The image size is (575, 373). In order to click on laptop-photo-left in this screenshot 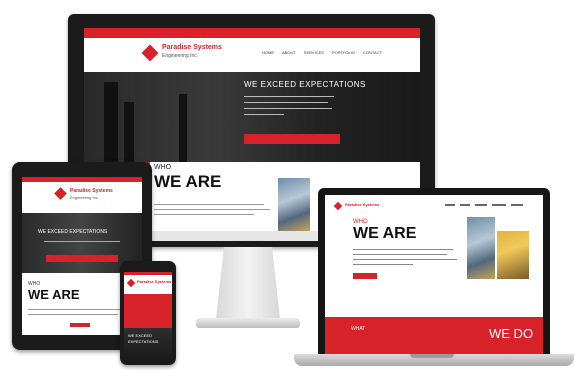, I will do `click(481, 248)`.